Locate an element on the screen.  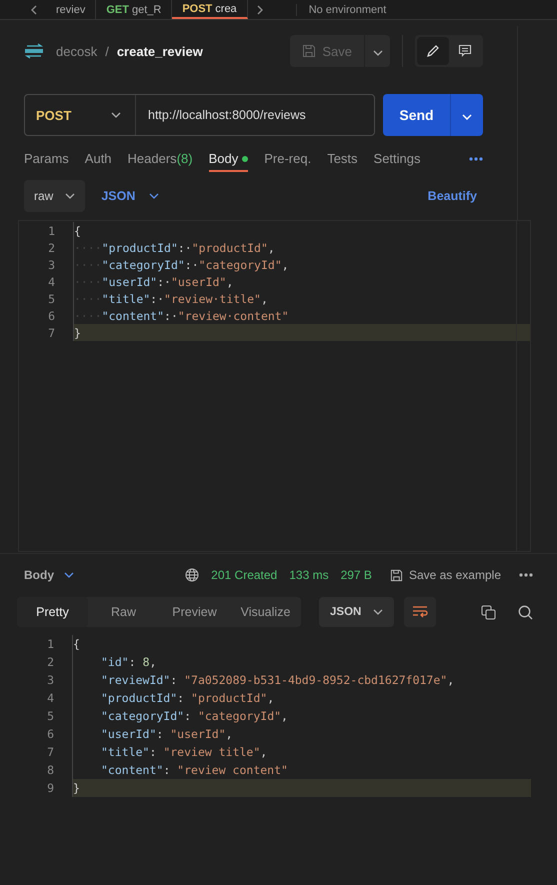
request-tab: reviev is located at coordinates (71, 9).